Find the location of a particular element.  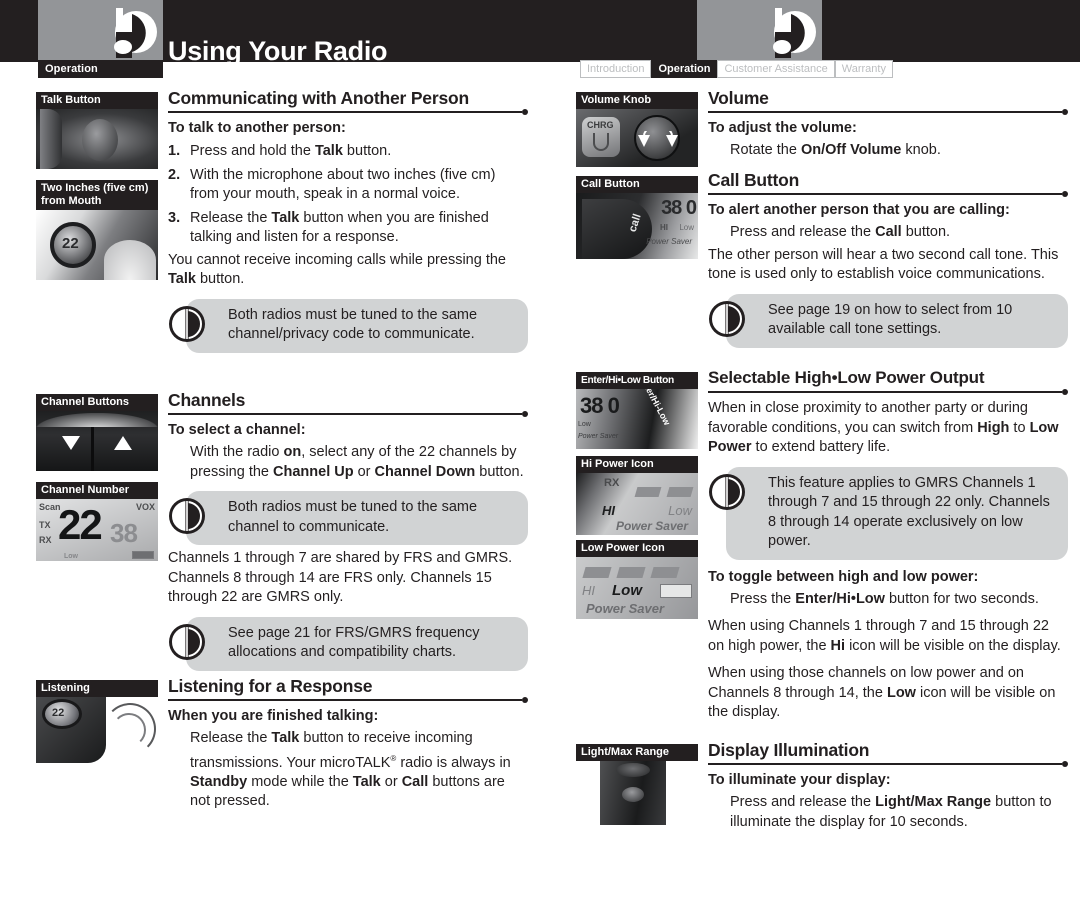

figure-low-power-icon: Low Power Icon HI Low Power Saver is located at coordinates (637, 579).